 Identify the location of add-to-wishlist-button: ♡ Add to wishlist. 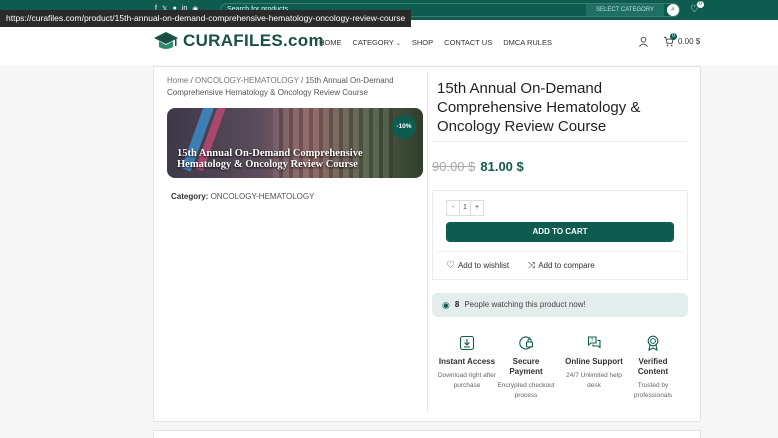
(477, 265).